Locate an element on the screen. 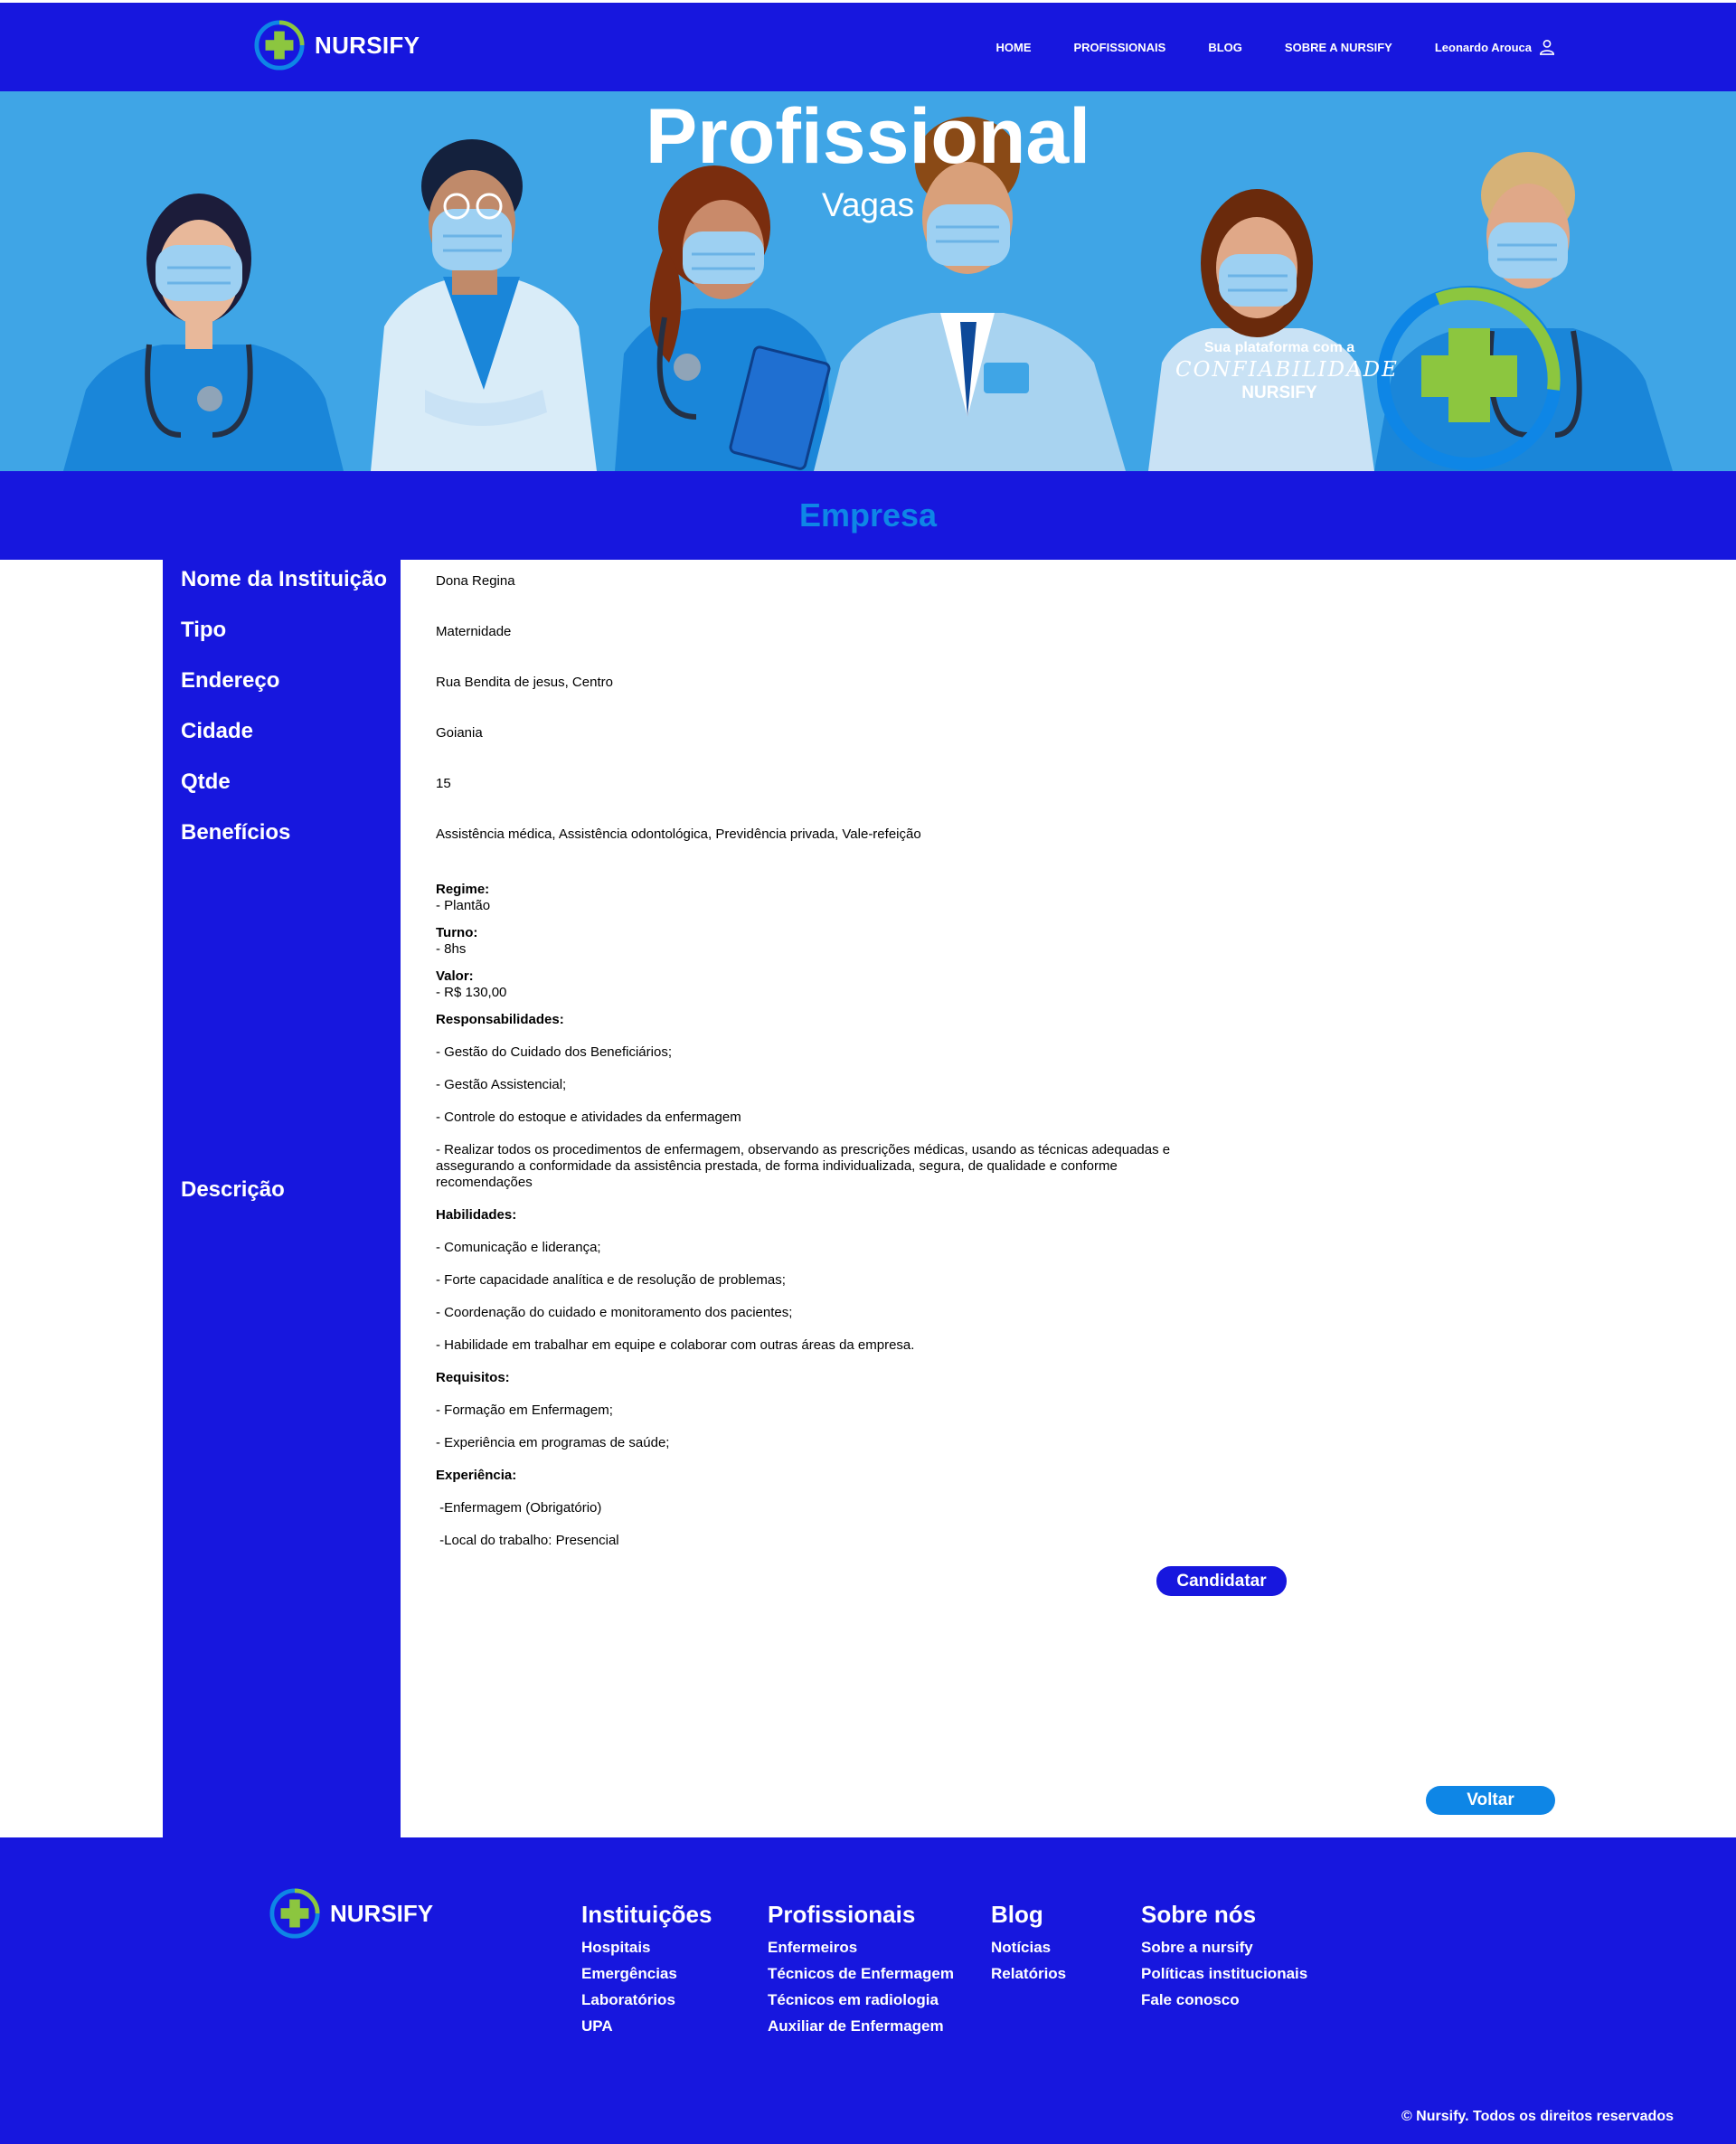  responsibility-item: - Gestão do Cuidado dos Beneficiários; is located at coordinates (554, 1052).